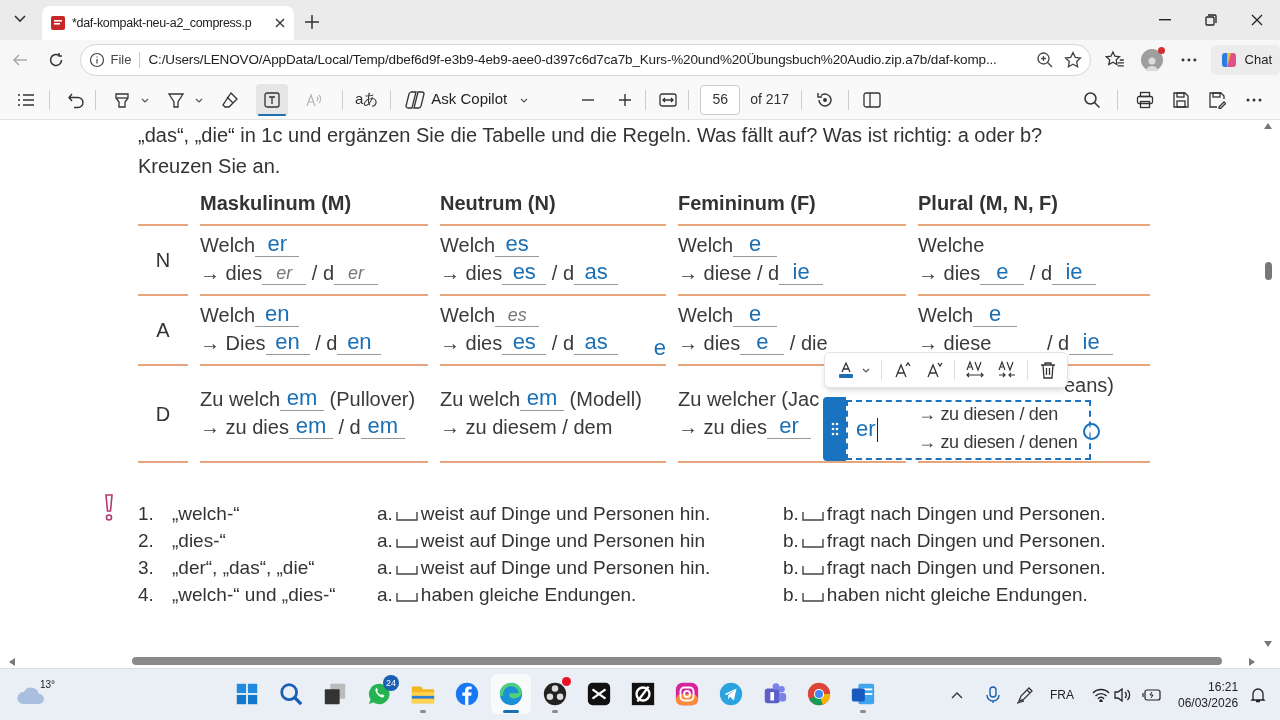 This screenshot has height=720, width=1280. What do you see at coordinates (1252, 662) in the screenshot?
I see `scroll-right-icon` at bounding box center [1252, 662].